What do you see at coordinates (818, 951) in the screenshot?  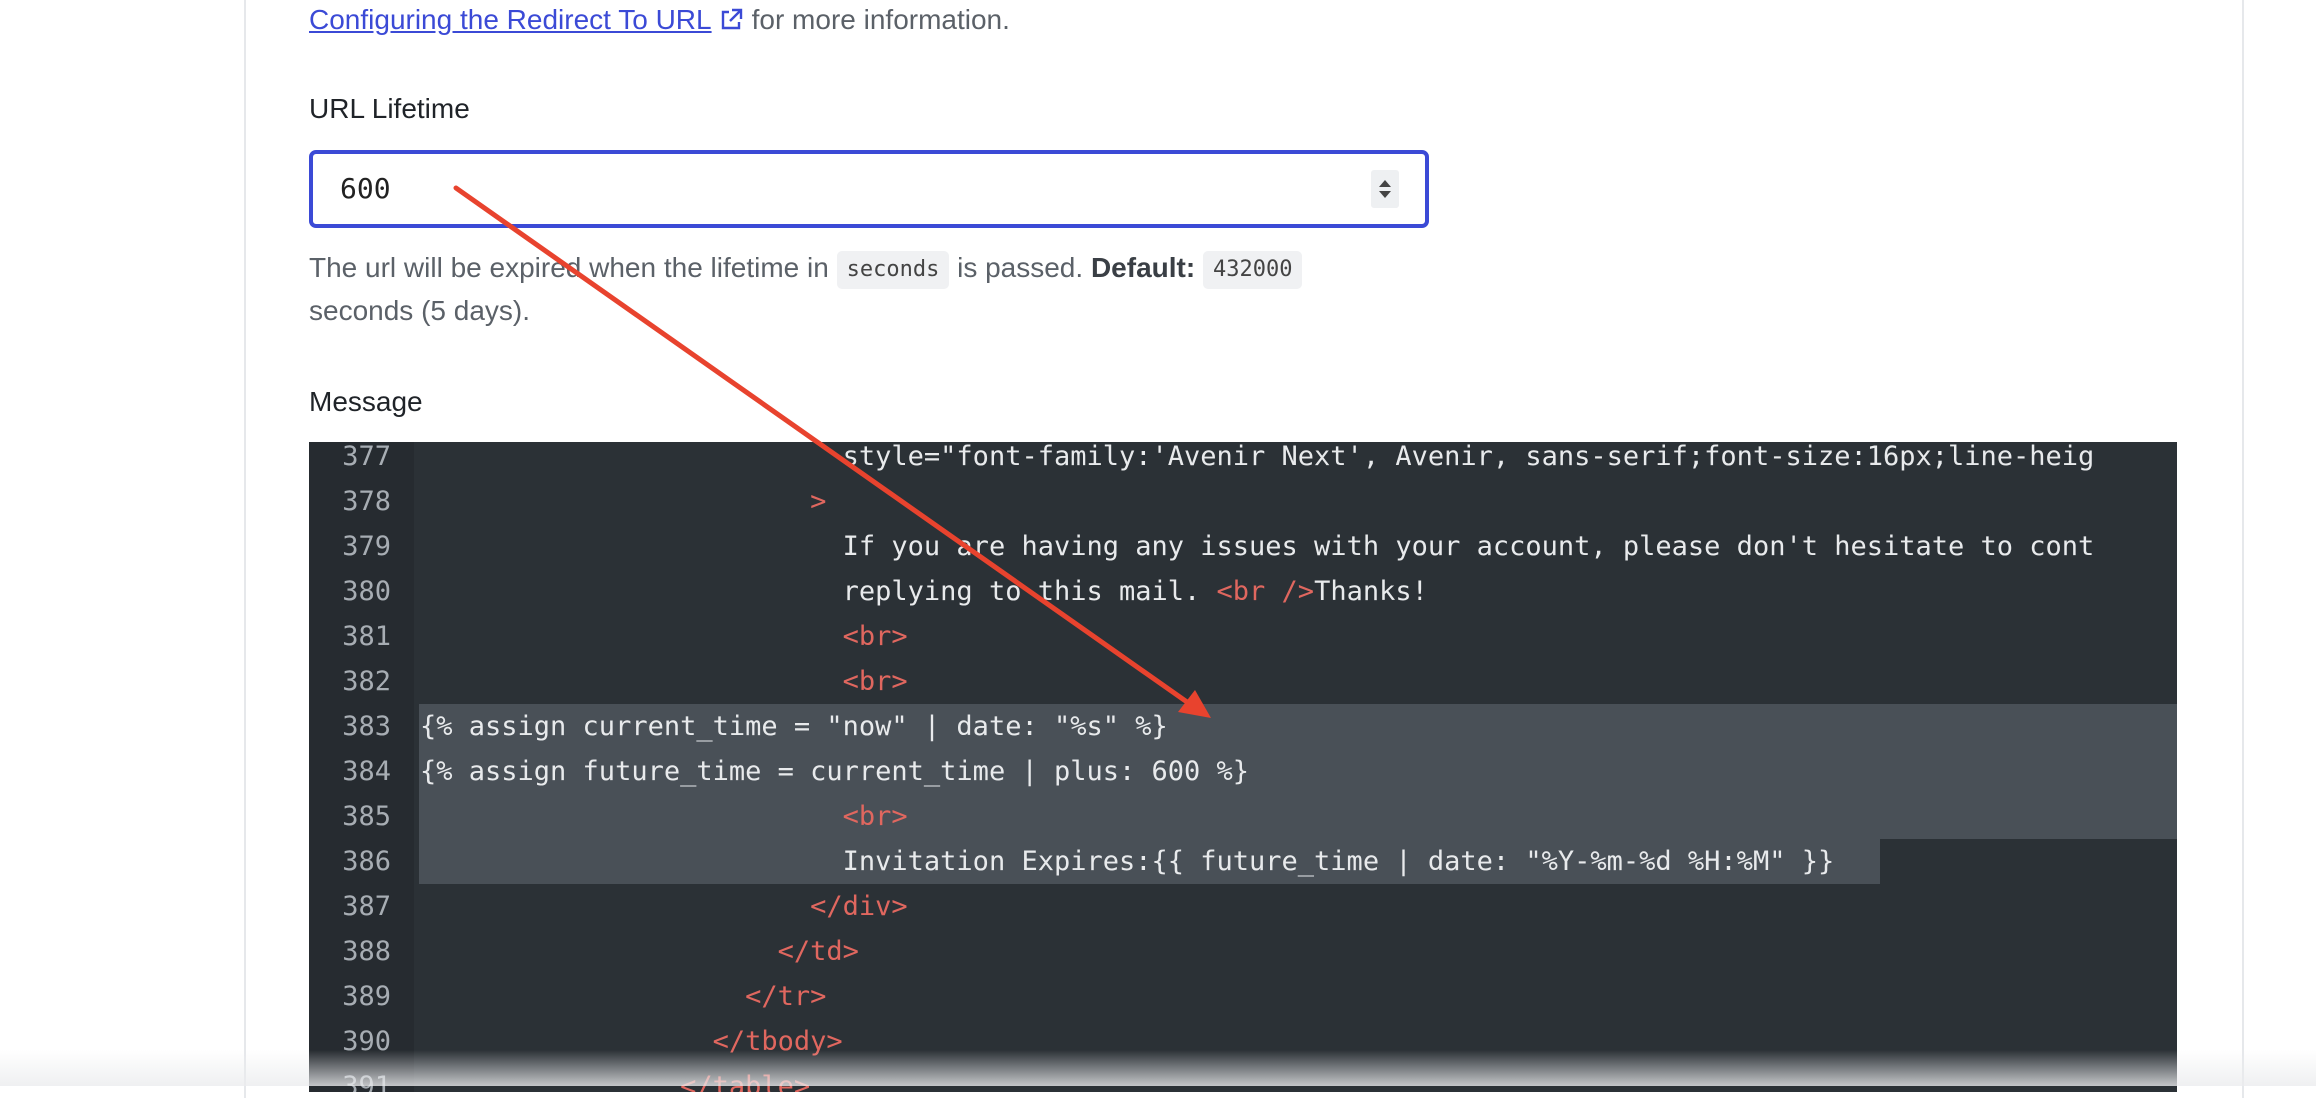 I see `html-tag-token: </td>` at bounding box center [818, 951].